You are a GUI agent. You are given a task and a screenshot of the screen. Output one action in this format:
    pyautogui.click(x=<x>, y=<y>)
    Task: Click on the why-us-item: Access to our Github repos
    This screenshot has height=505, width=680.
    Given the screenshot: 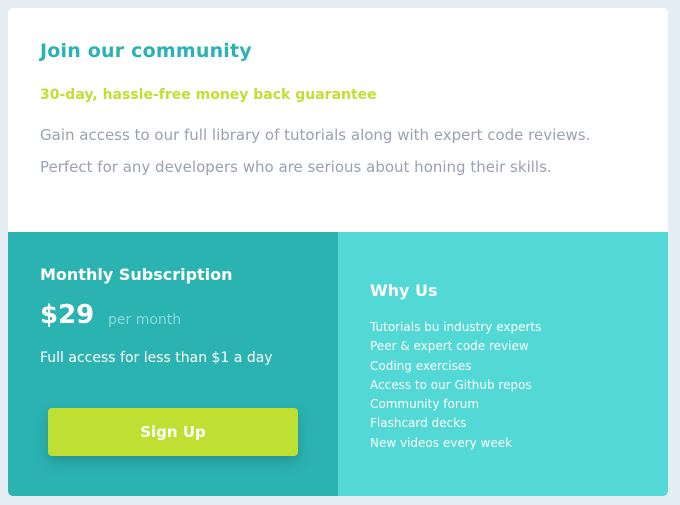 What is the action you would take?
    pyautogui.click(x=451, y=384)
    